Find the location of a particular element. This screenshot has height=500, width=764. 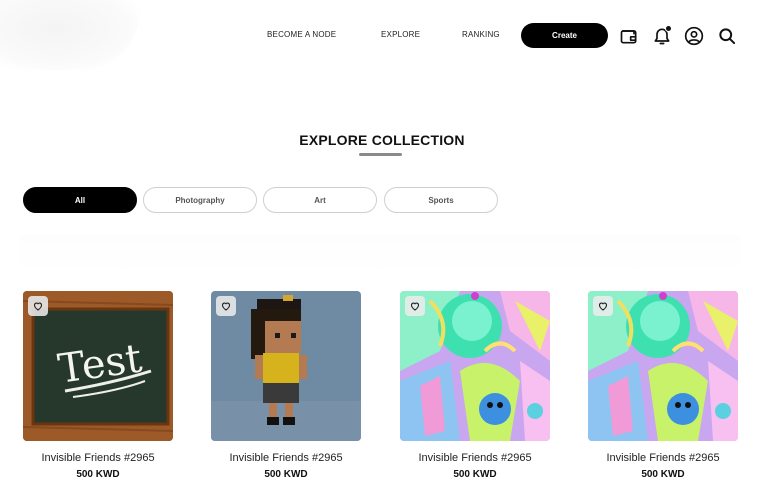

filter-photography: Photography is located at coordinates (200, 200).